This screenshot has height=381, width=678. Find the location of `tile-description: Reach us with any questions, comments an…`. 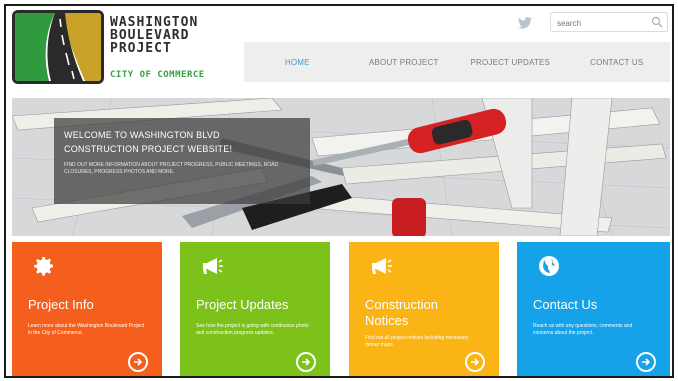

tile-description: Reach us with any questions, comments an… is located at coordinates (583, 329).